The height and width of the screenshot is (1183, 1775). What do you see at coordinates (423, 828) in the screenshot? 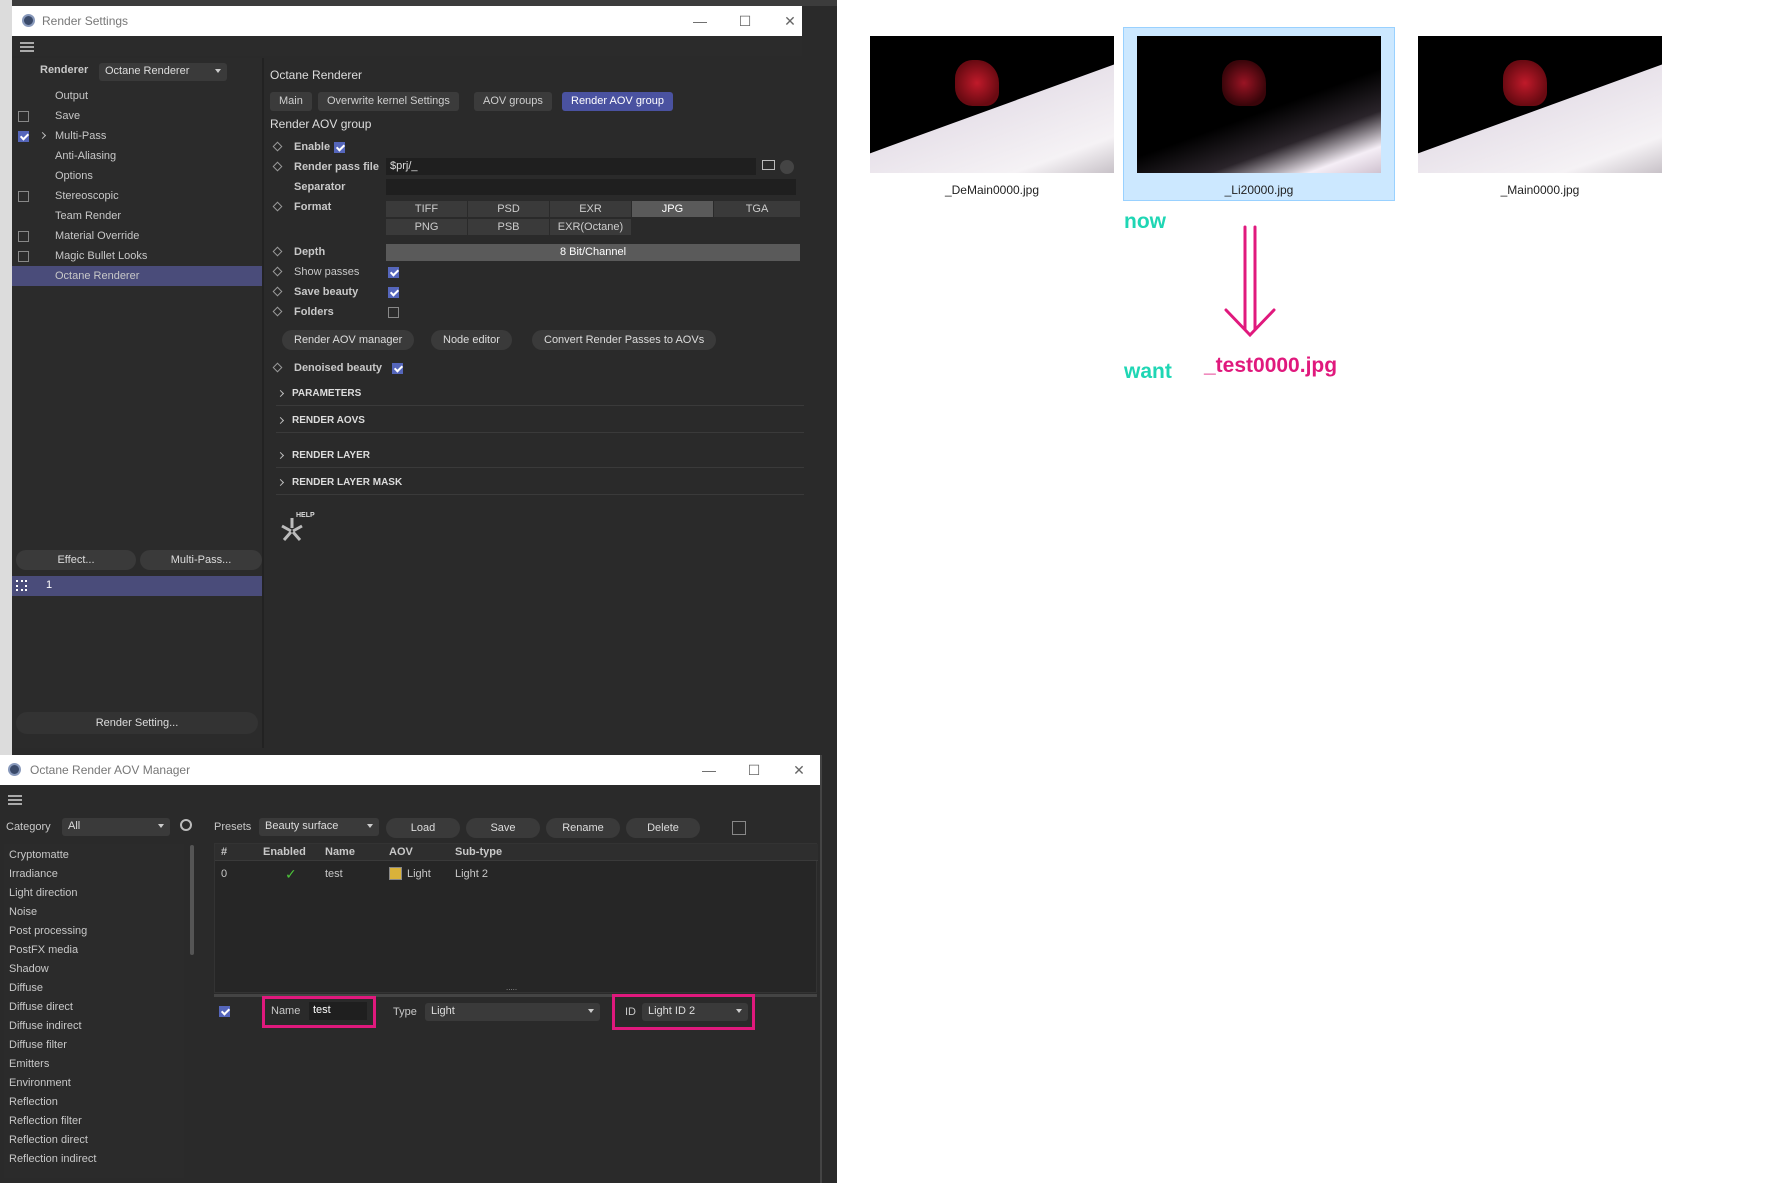
I see `load-button: Load` at bounding box center [423, 828].